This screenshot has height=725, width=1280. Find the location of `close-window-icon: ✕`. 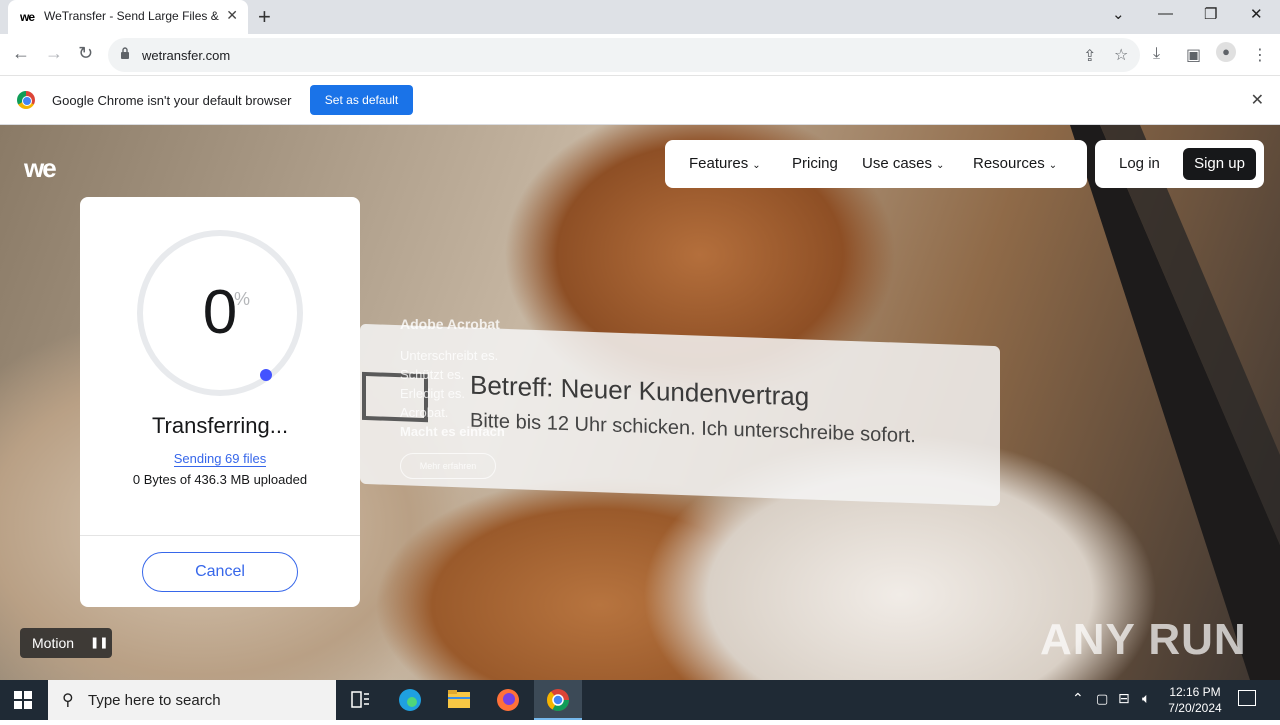

close-window-icon: ✕ is located at coordinates (1256, 14).